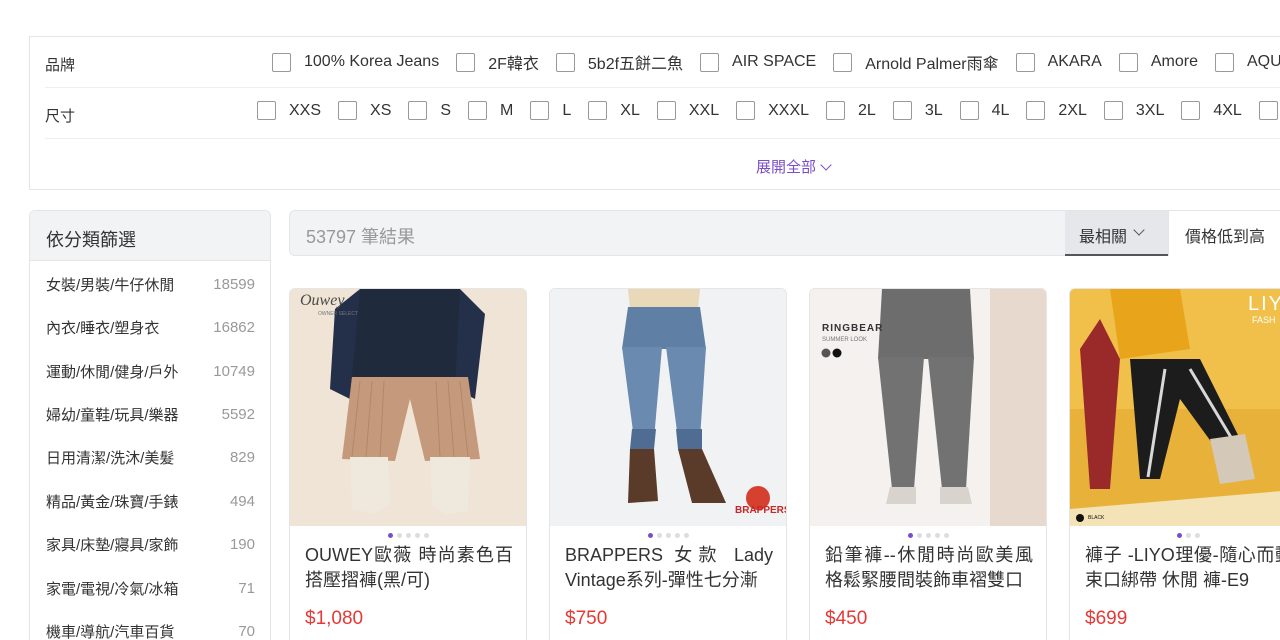 Image resolution: width=1280 pixels, height=640 pixels. I want to click on sidebar-item: 機車/導航/汽車百貨 70, so click(150, 630).